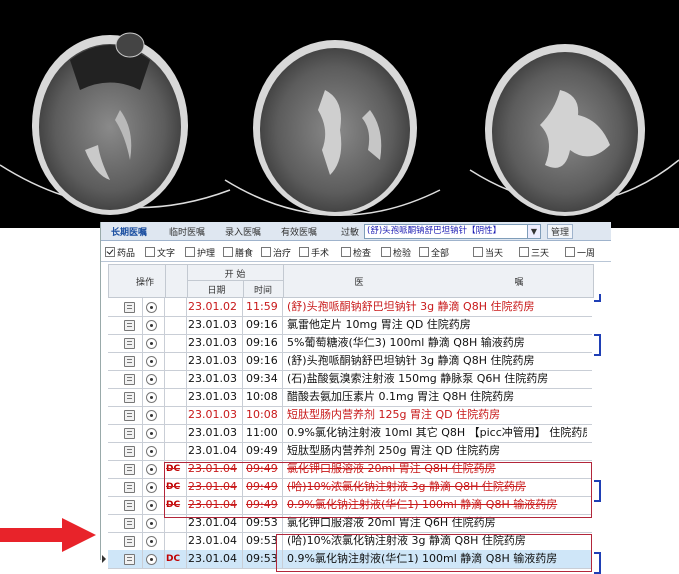  I want to click on filter-diet: 膳食, so click(238, 252).